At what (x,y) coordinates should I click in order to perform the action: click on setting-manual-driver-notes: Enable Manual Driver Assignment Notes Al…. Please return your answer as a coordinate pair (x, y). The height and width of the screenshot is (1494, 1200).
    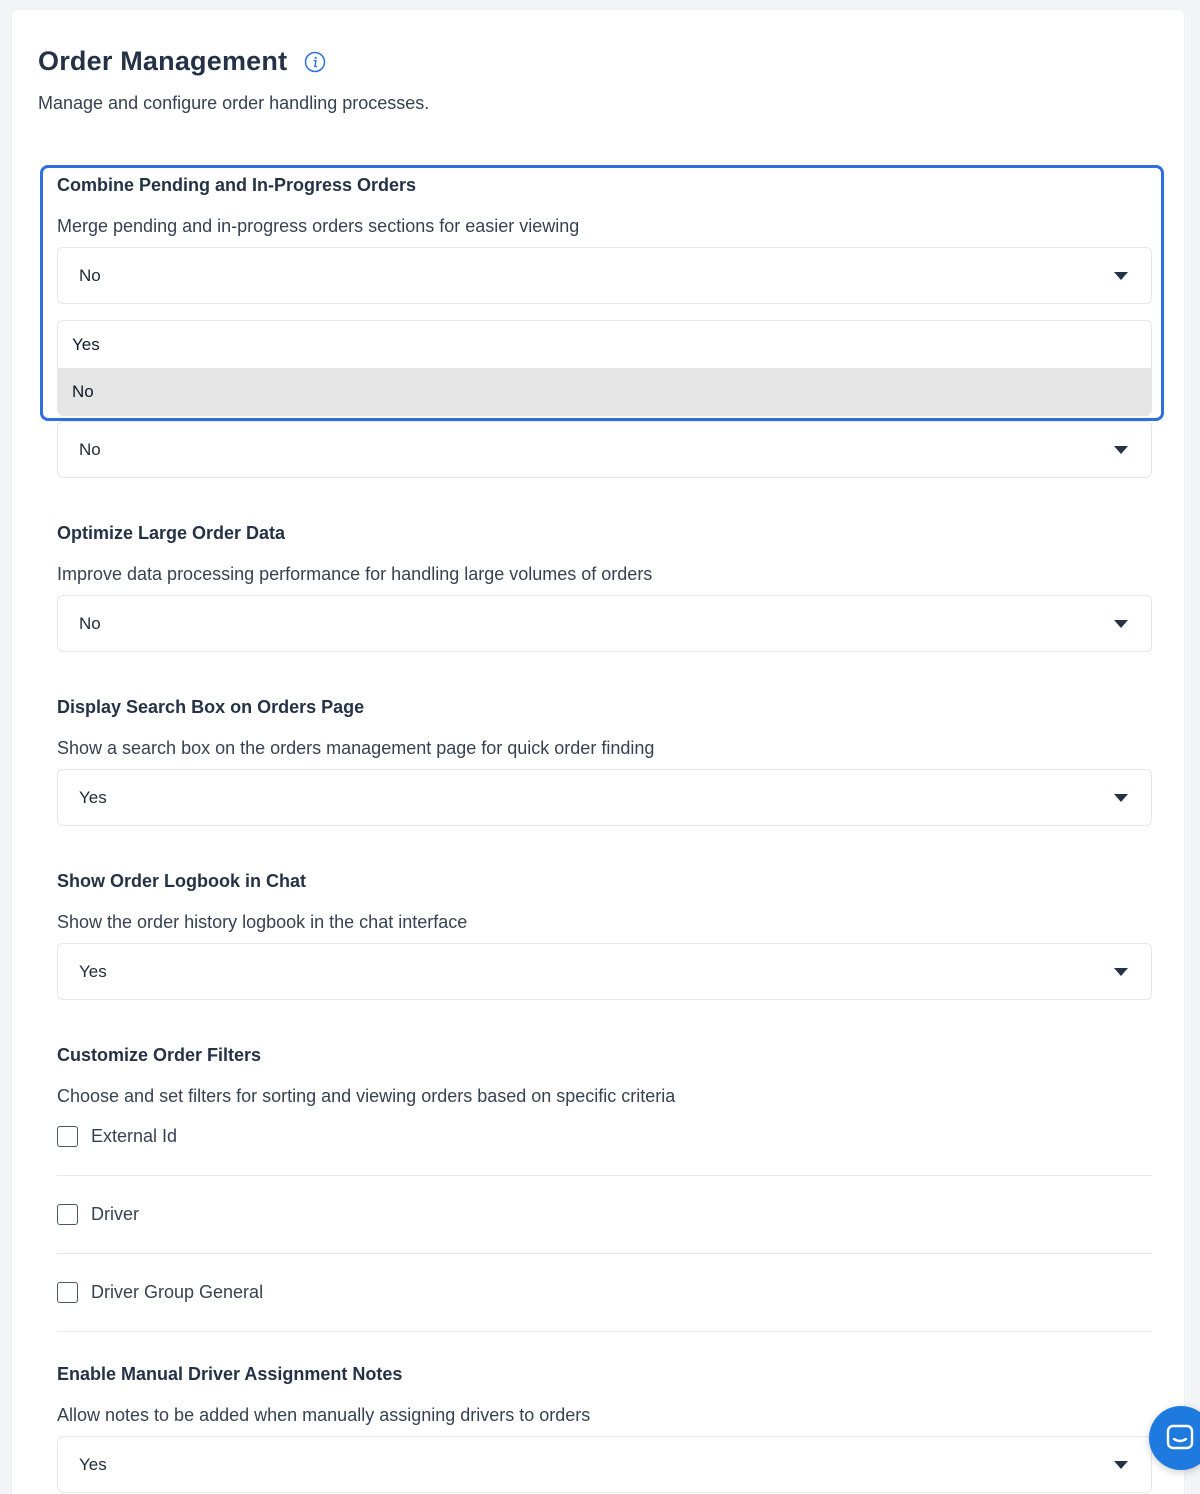
    Looking at the image, I should click on (604, 1395).